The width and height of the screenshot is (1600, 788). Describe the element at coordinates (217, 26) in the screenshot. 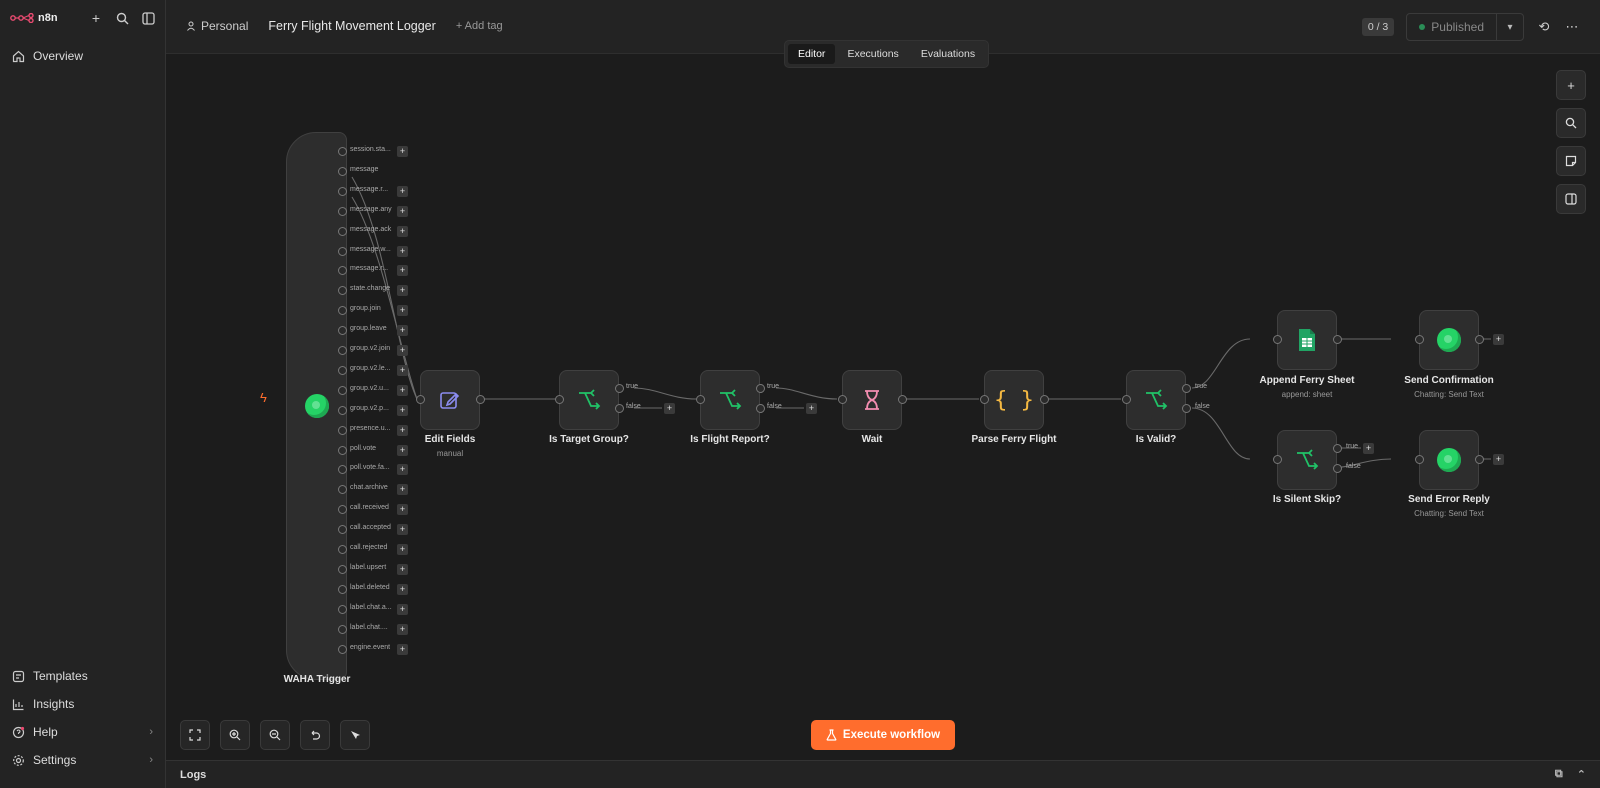

I see `breadcrumb-project: Personal` at that location.